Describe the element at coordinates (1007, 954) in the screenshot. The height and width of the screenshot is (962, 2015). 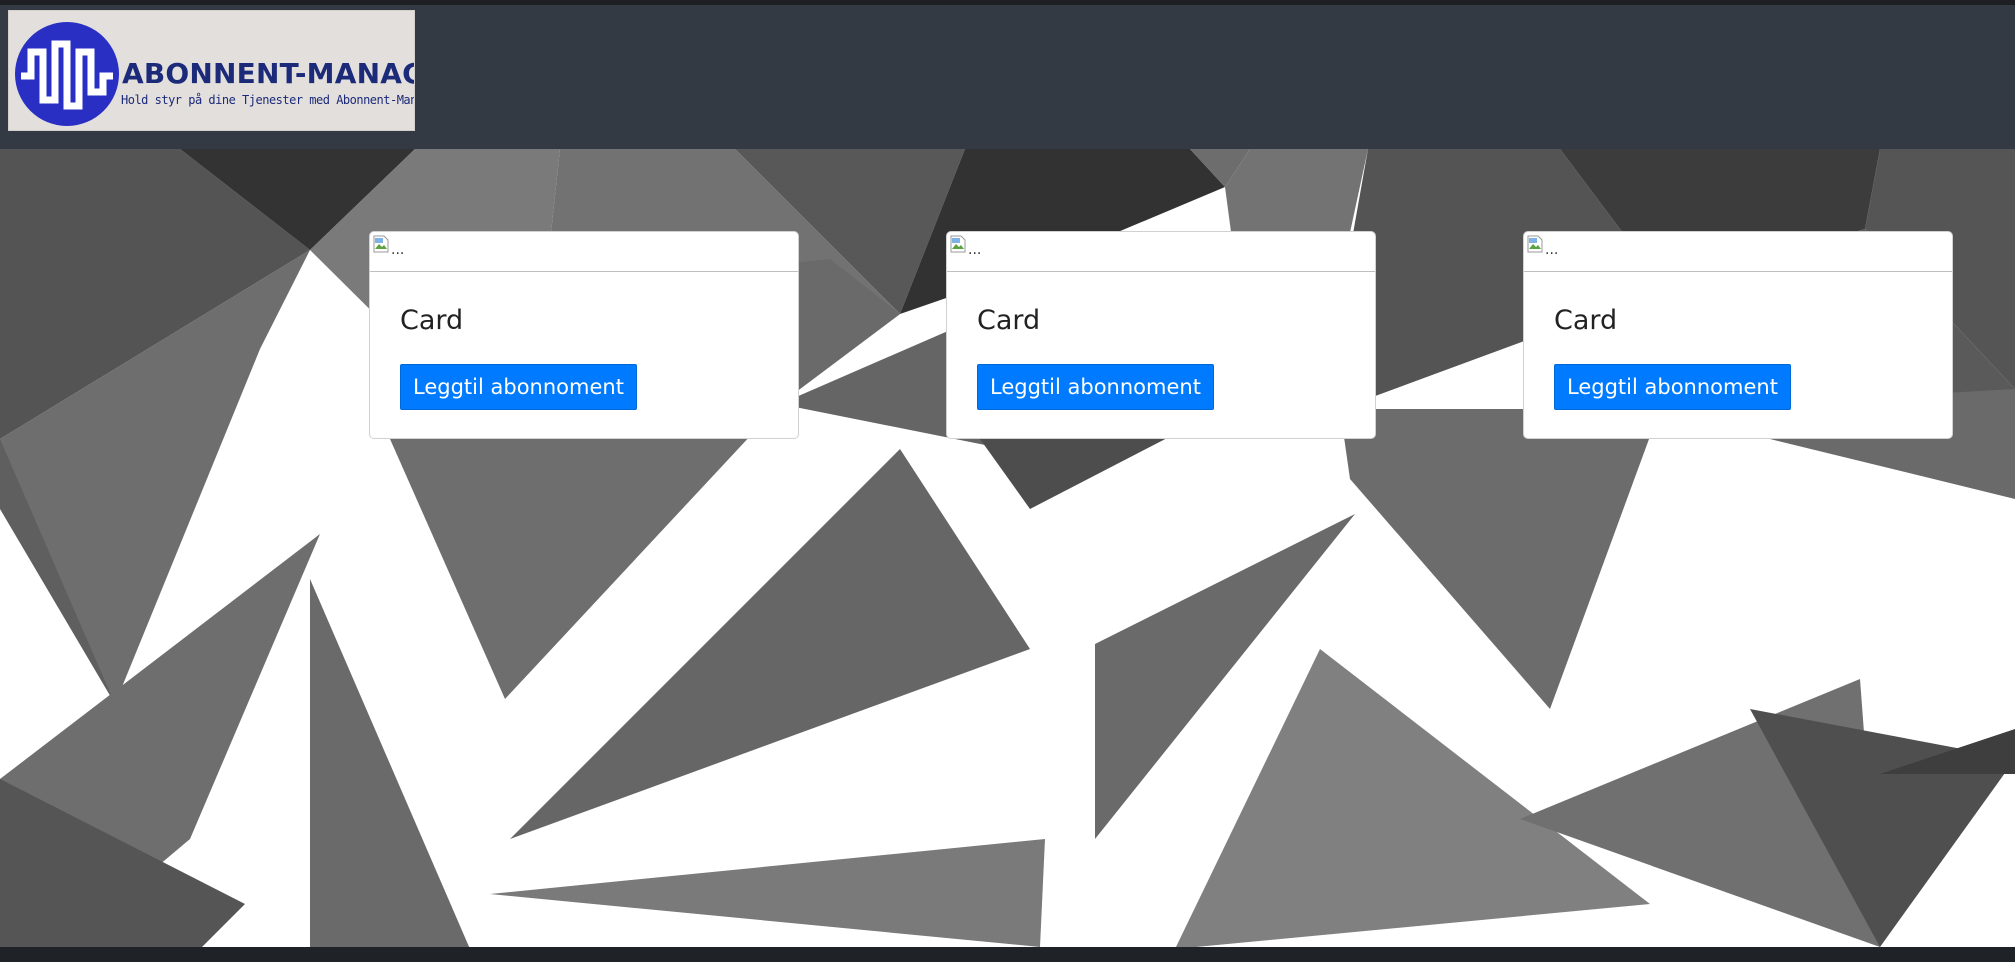
I see `bottom-edge` at that location.